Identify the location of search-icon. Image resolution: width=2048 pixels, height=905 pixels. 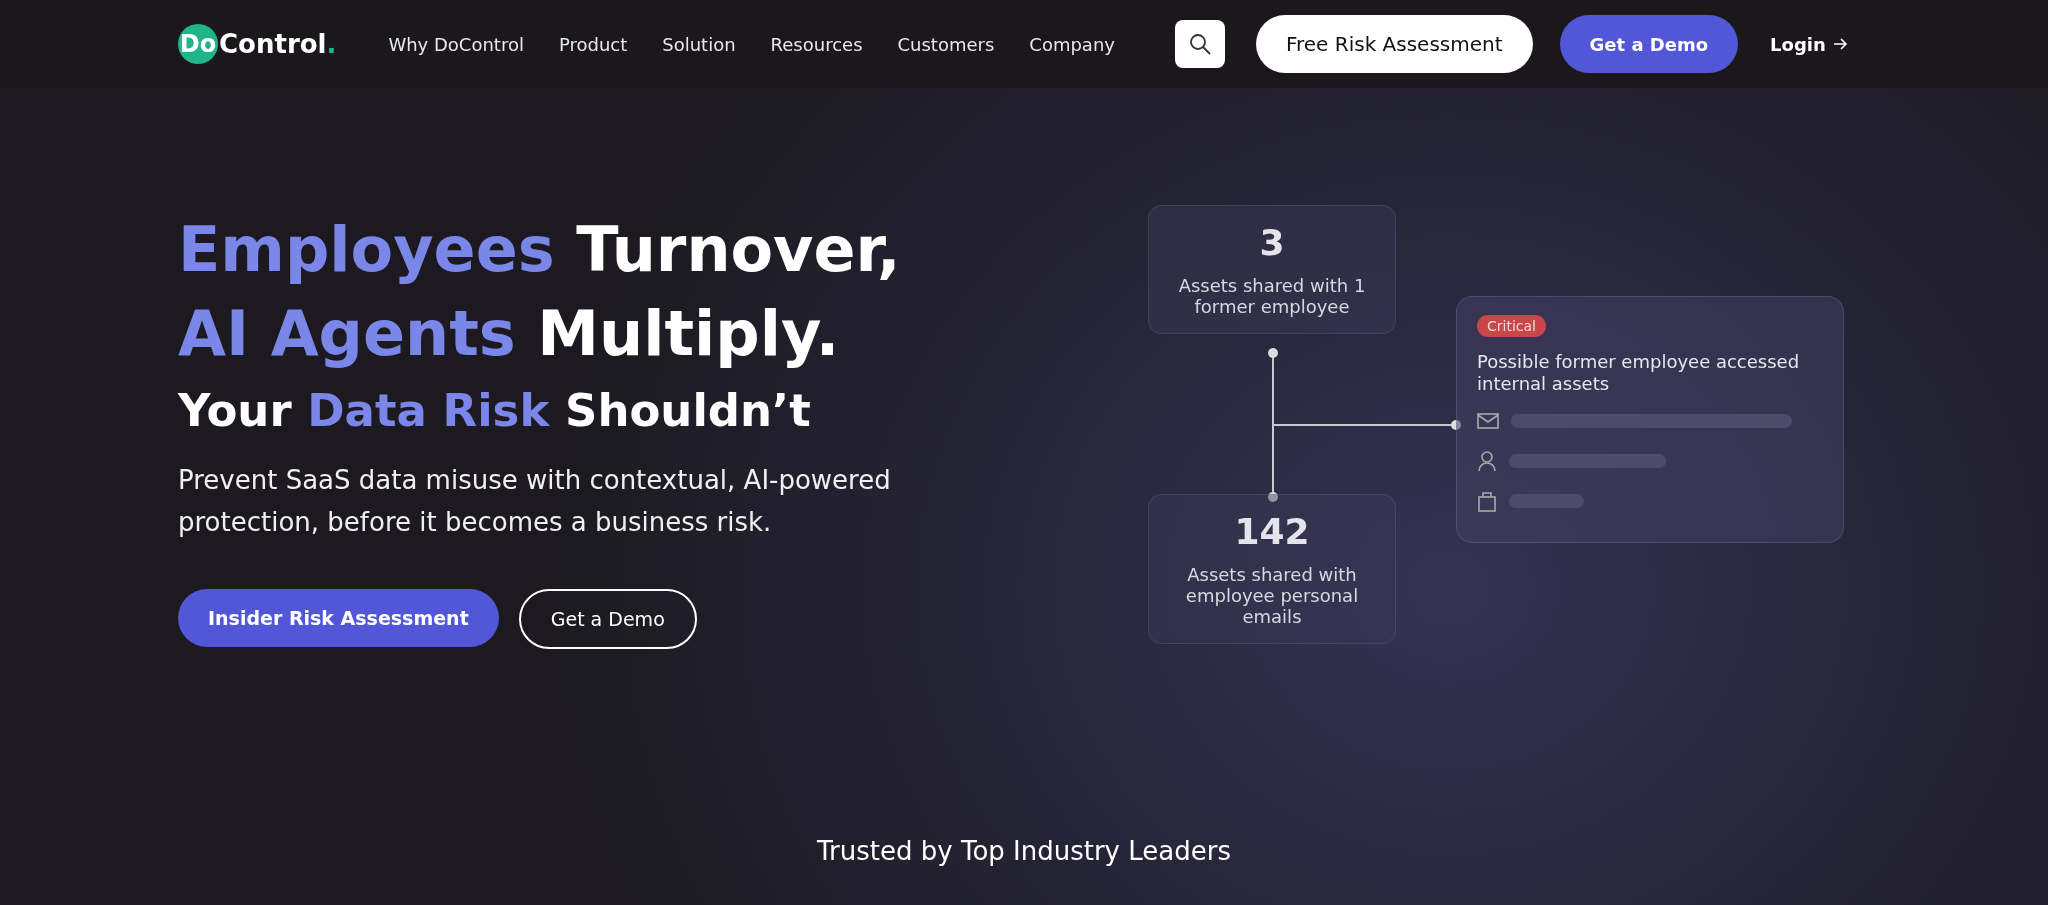
(1199, 44).